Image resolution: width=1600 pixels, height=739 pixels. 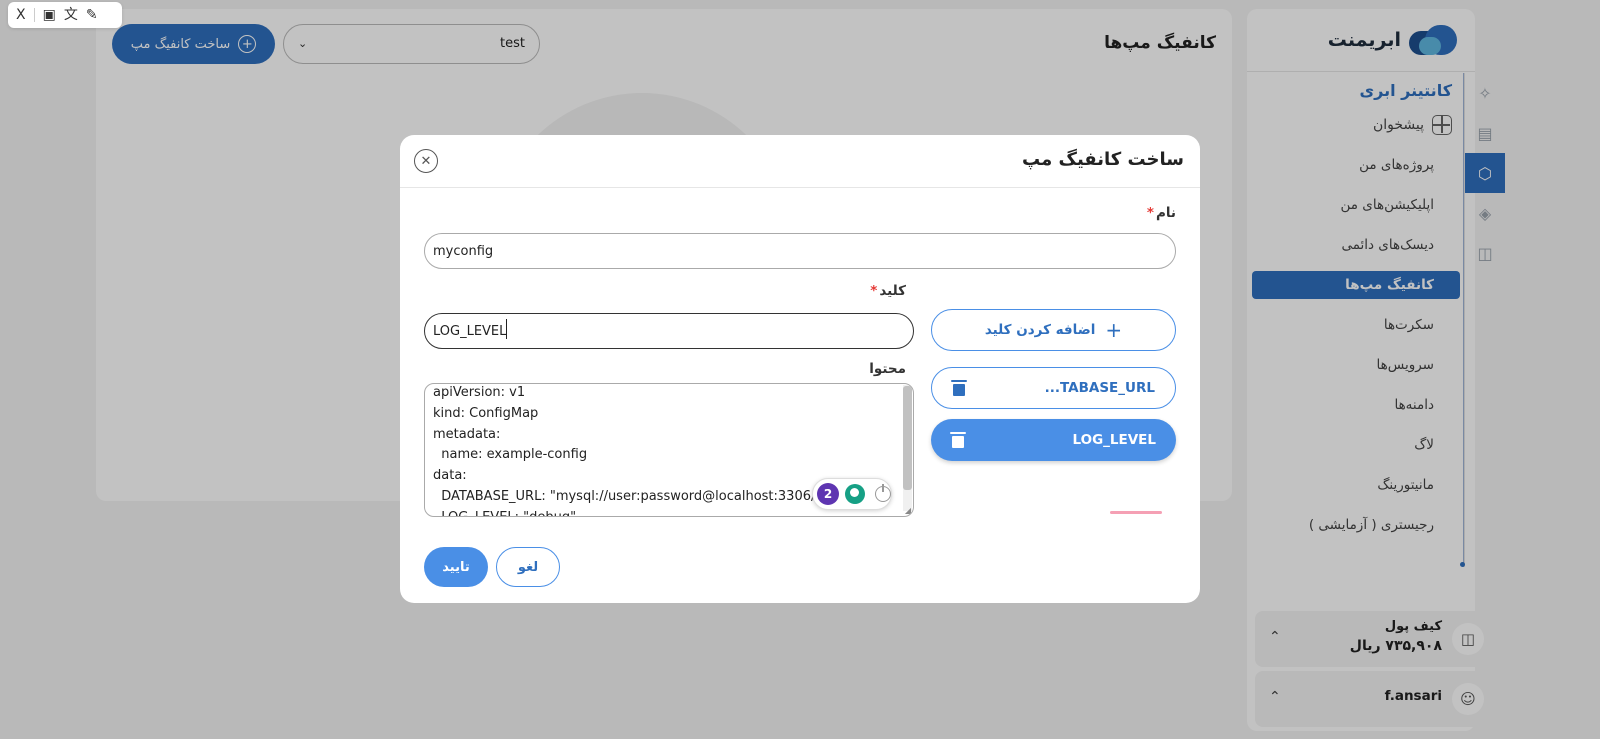 I want to click on highlight-icon: ✎, so click(x=92, y=15).